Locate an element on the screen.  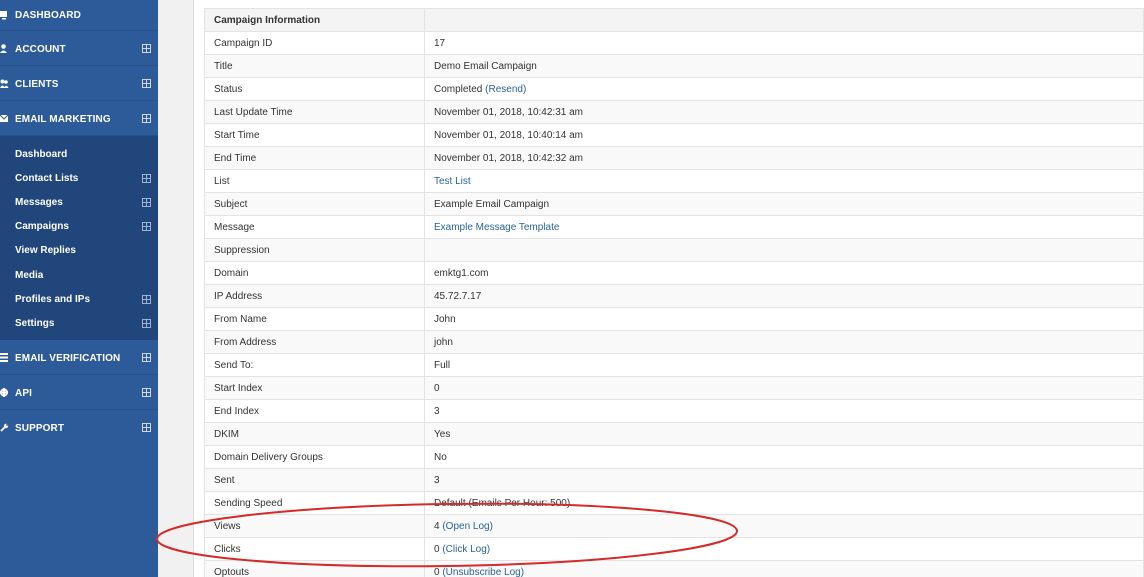
row-value: 45.72.7.17 is located at coordinates (784, 296).